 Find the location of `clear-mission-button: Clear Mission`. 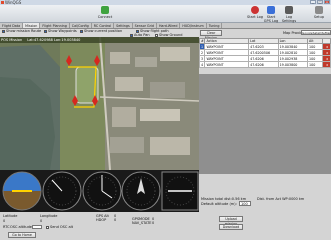

clear-mission-button: Clear Mission is located at coordinates (211, 35).